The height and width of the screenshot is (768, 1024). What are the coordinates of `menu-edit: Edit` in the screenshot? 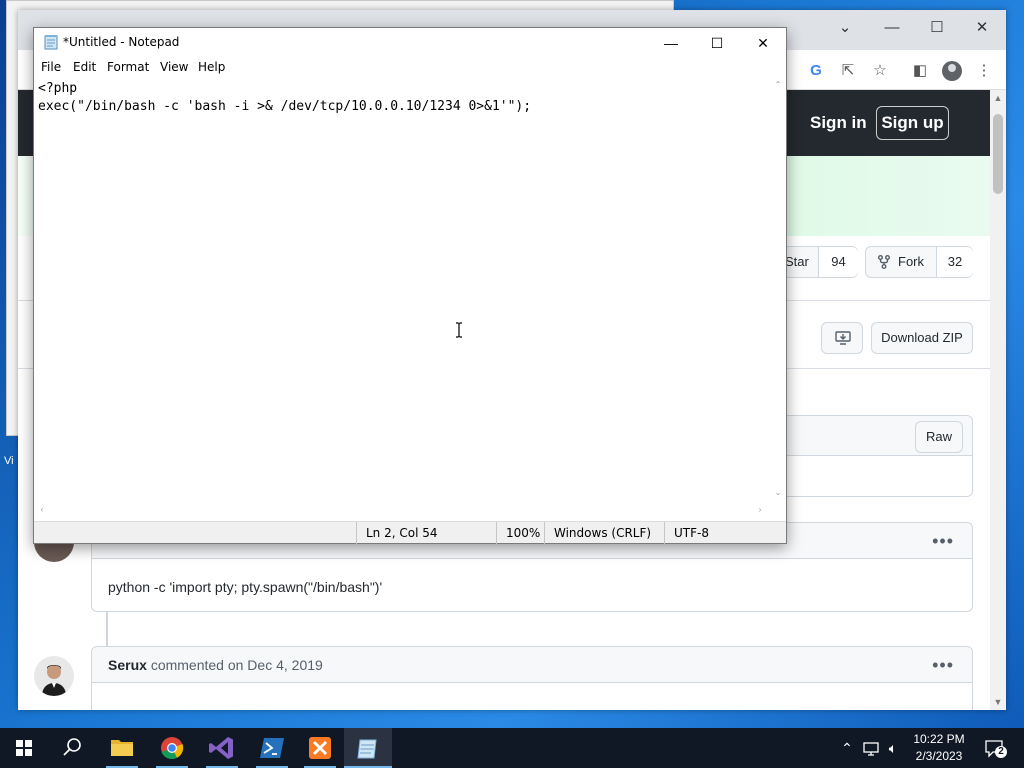 It's located at (84, 67).